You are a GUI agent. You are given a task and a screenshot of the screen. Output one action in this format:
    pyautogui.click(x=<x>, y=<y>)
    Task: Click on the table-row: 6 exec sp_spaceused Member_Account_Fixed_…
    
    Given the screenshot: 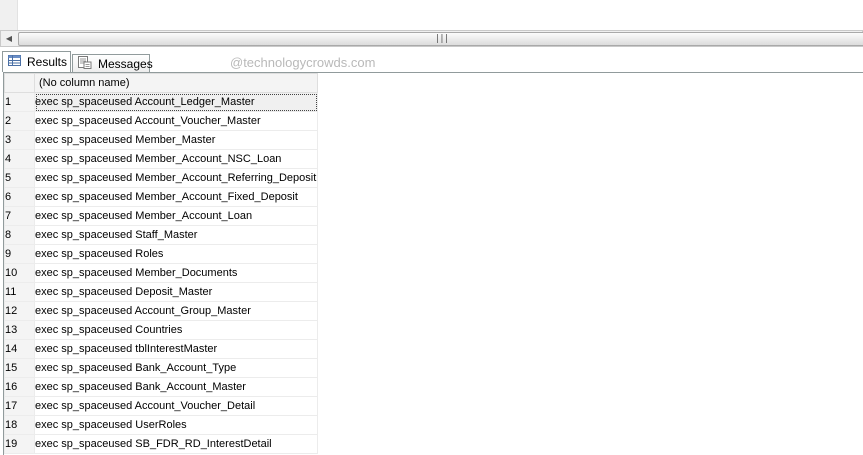 What is the action you would take?
    pyautogui.click(x=161, y=197)
    